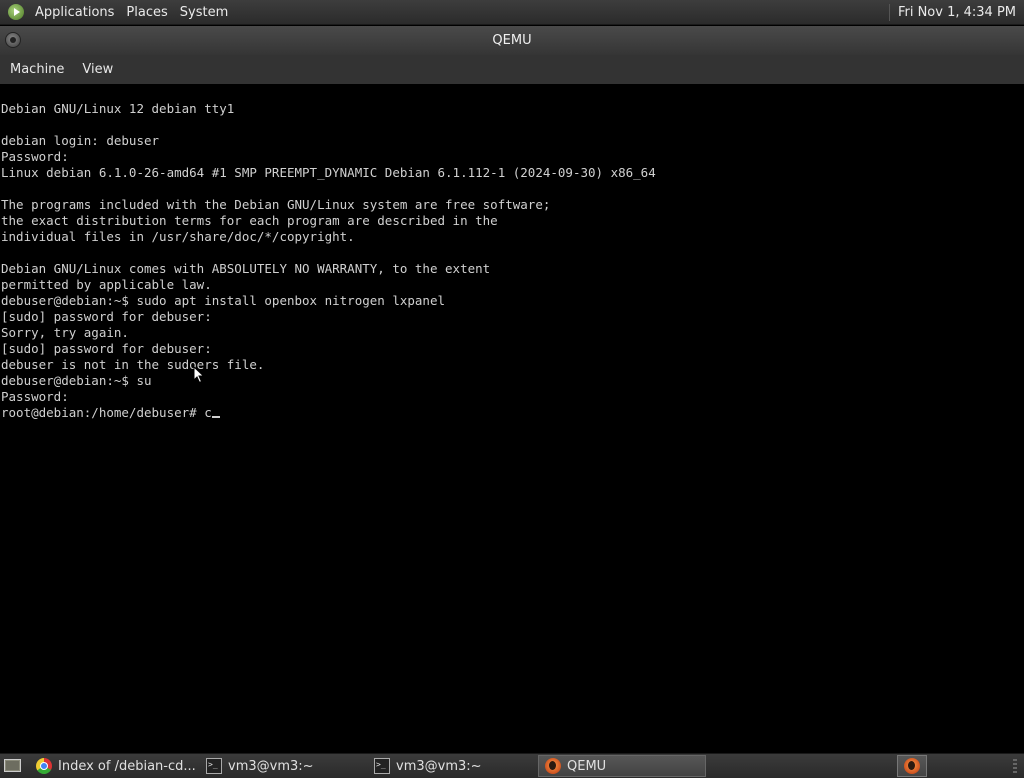 Image resolution: width=1024 pixels, height=778 pixels. What do you see at coordinates (587, 766) in the screenshot?
I see `task-label: QEMU` at bounding box center [587, 766].